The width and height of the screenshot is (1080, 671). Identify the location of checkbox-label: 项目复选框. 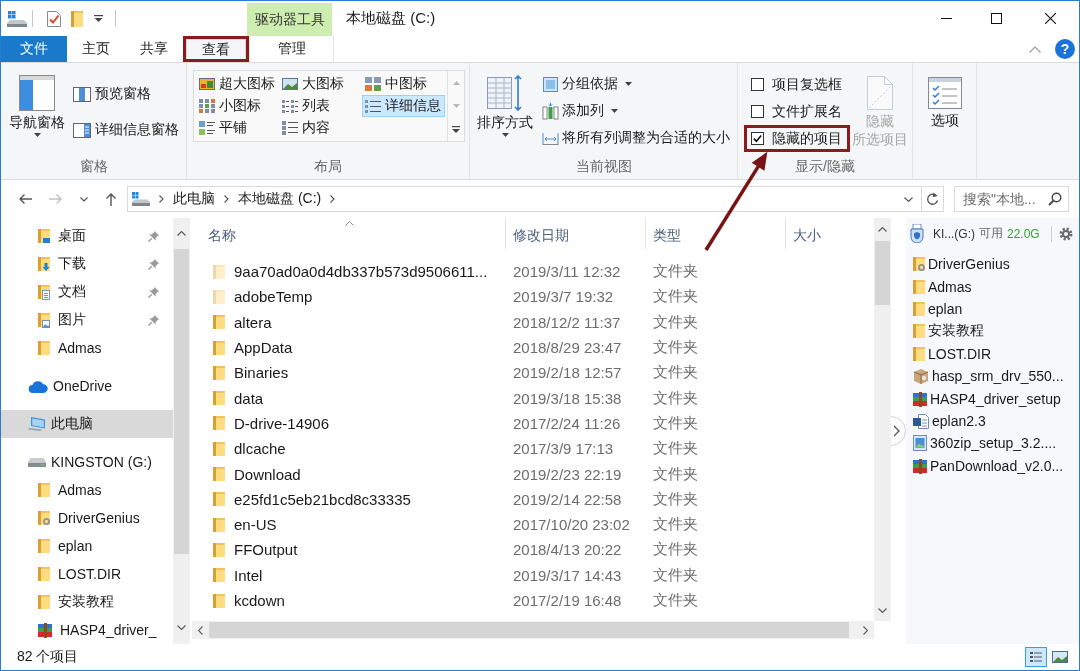
(807, 84).